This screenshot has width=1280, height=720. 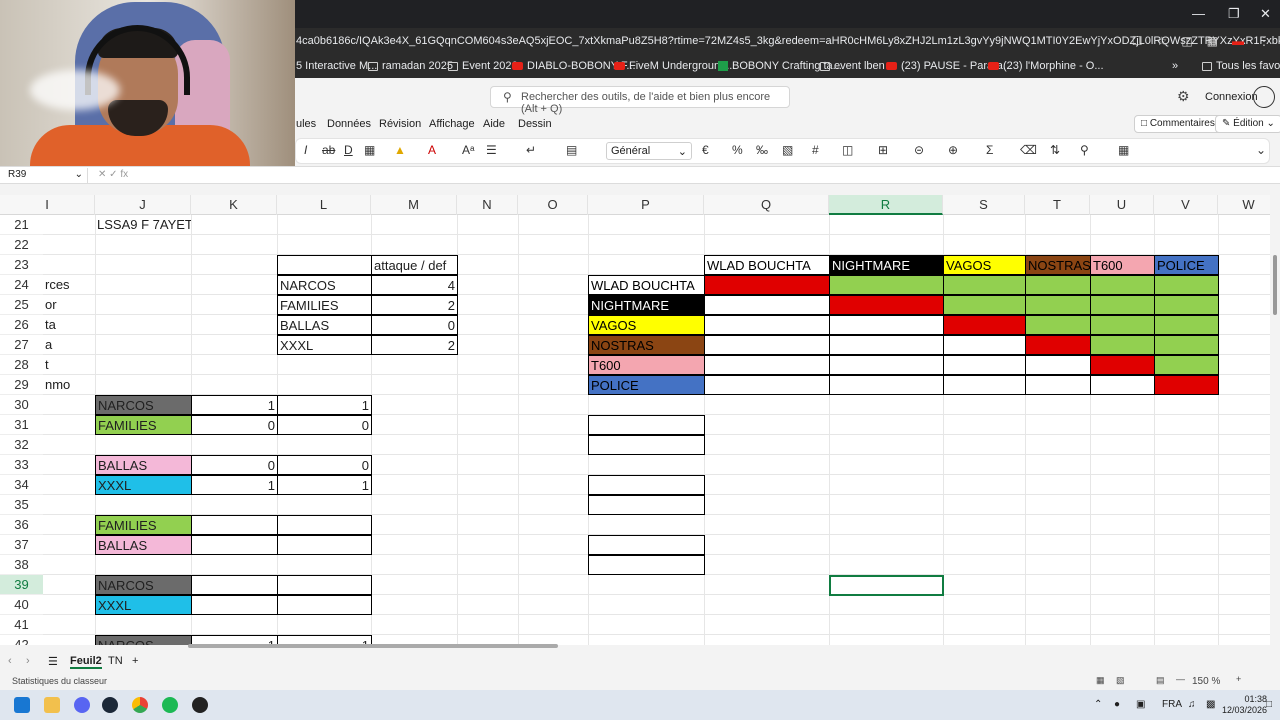 What do you see at coordinates (328, 150) in the screenshot?
I see `strikethrough-icon: ab` at bounding box center [328, 150].